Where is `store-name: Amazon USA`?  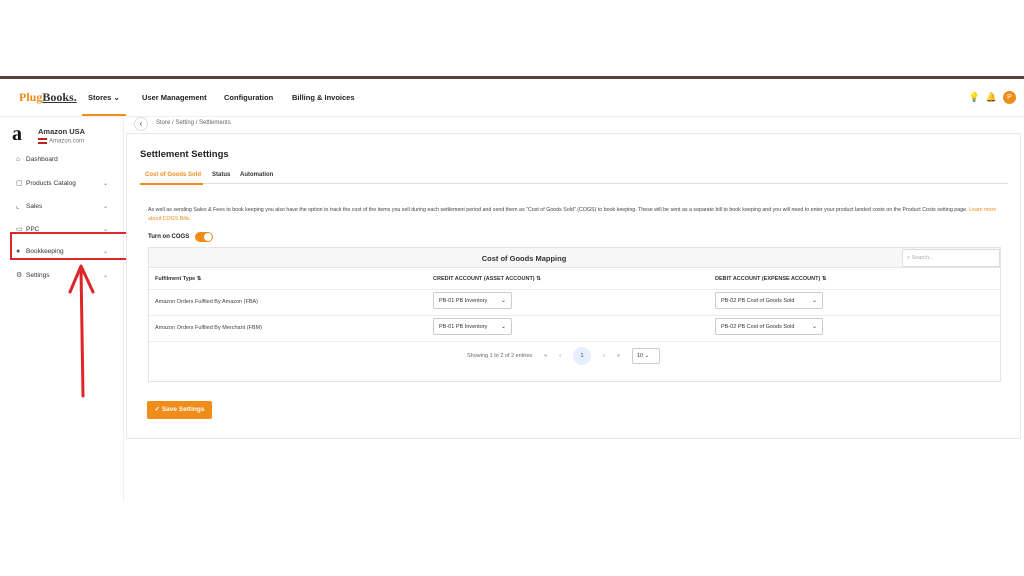 store-name: Amazon USA is located at coordinates (62, 131).